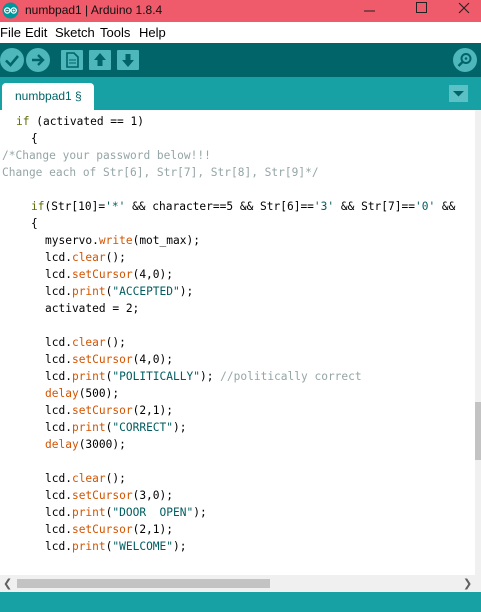 This screenshot has width=481, height=612. Describe the element at coordinates (143, 427) in the screenshot. I see `code-token: "CORRECT"` at that location.